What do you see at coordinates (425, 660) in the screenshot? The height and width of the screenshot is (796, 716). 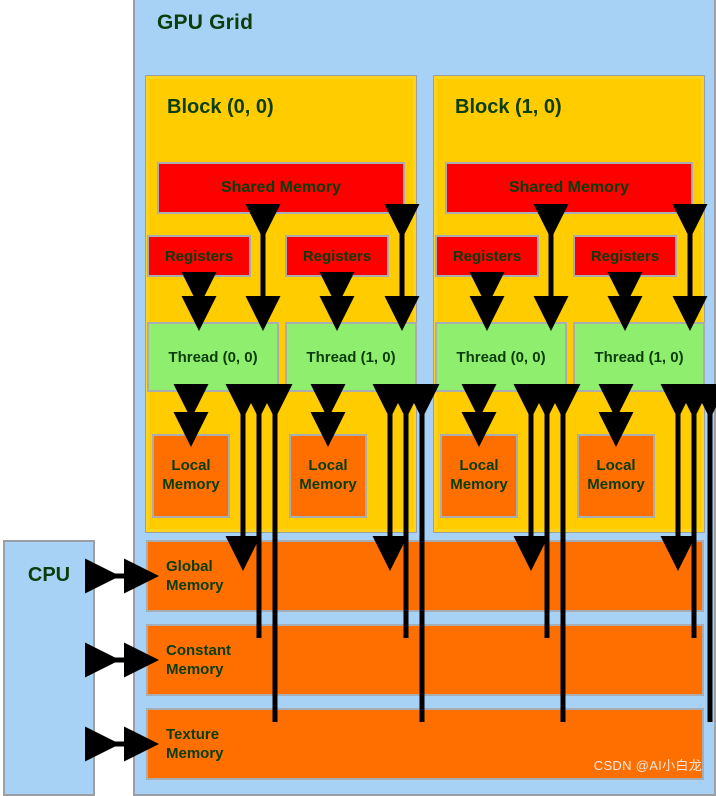 I see `constant-memory: Constant Memory` at bounding box center [425, 660].